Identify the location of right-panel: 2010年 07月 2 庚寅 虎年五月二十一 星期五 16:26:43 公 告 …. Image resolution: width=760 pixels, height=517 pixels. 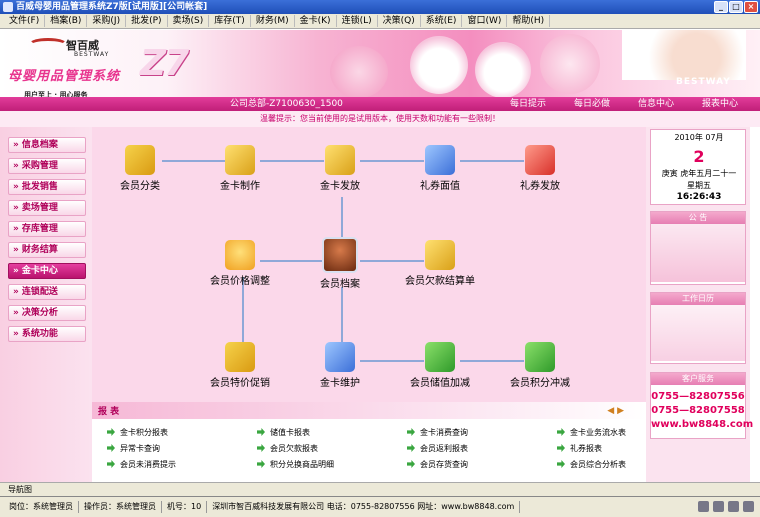
(699, 304).